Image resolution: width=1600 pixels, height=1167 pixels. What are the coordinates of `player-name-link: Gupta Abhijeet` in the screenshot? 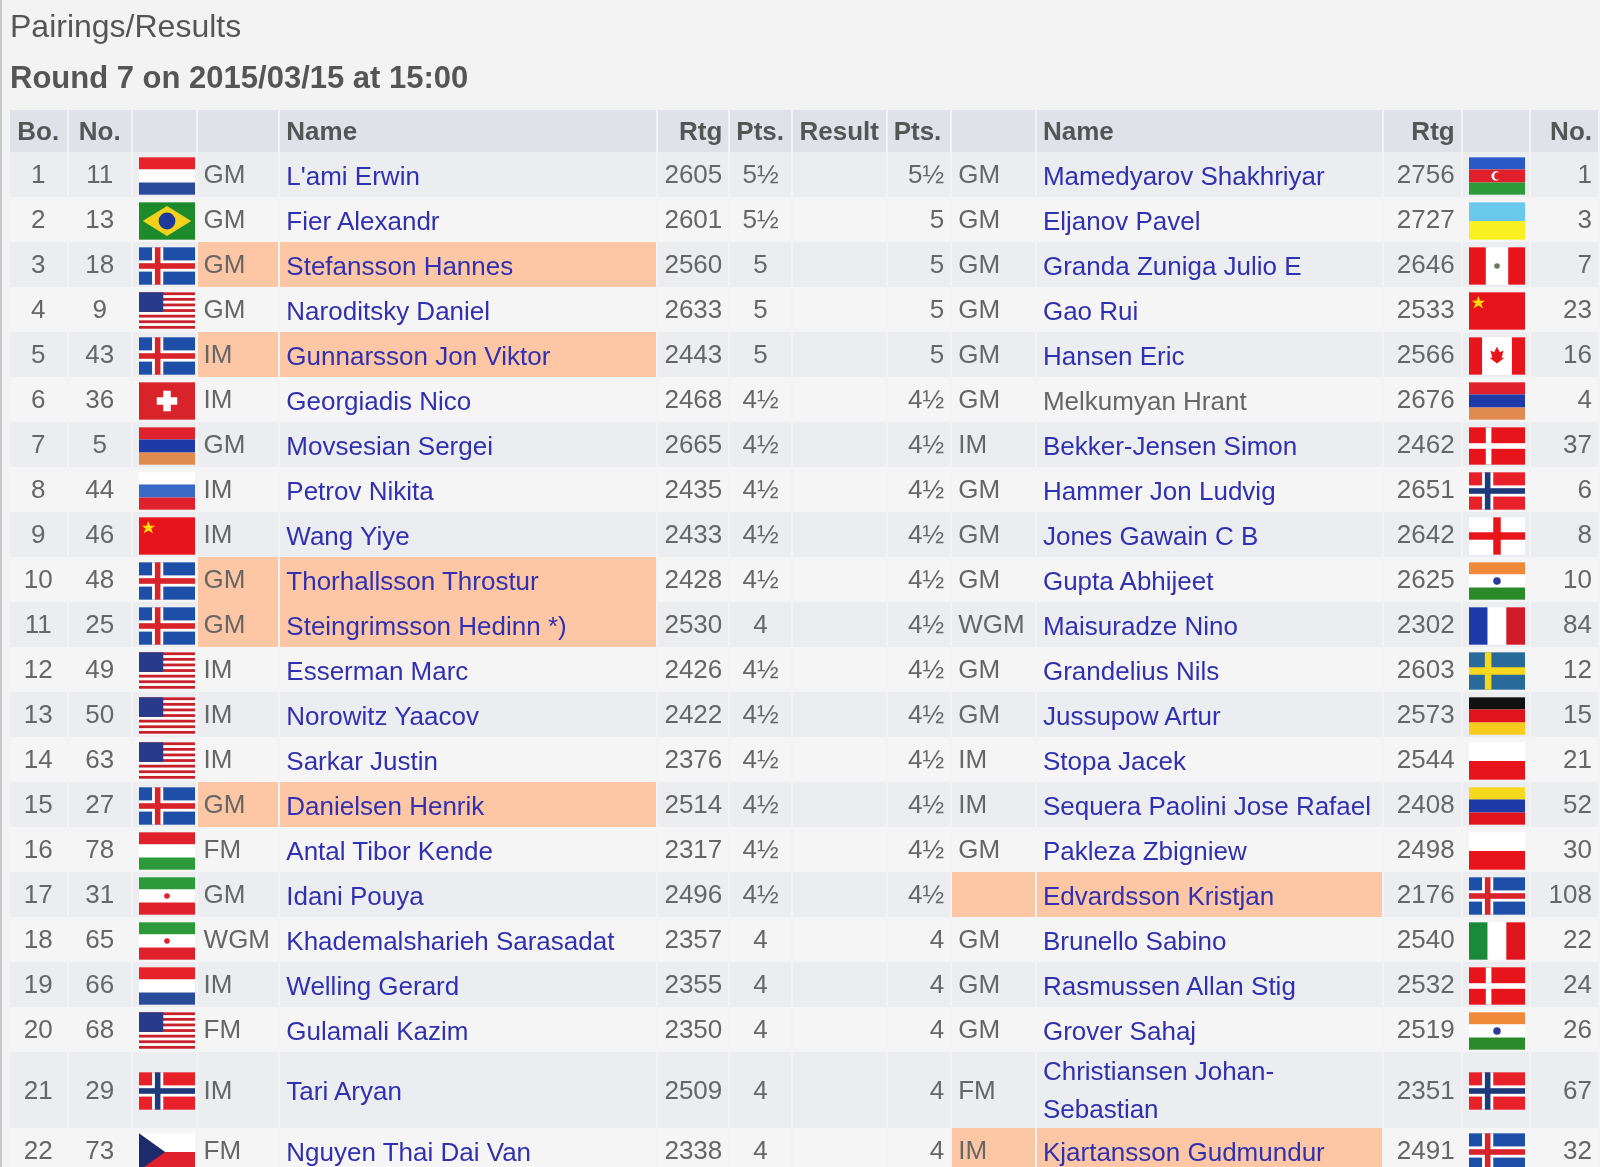 It's located at (1128, 580).